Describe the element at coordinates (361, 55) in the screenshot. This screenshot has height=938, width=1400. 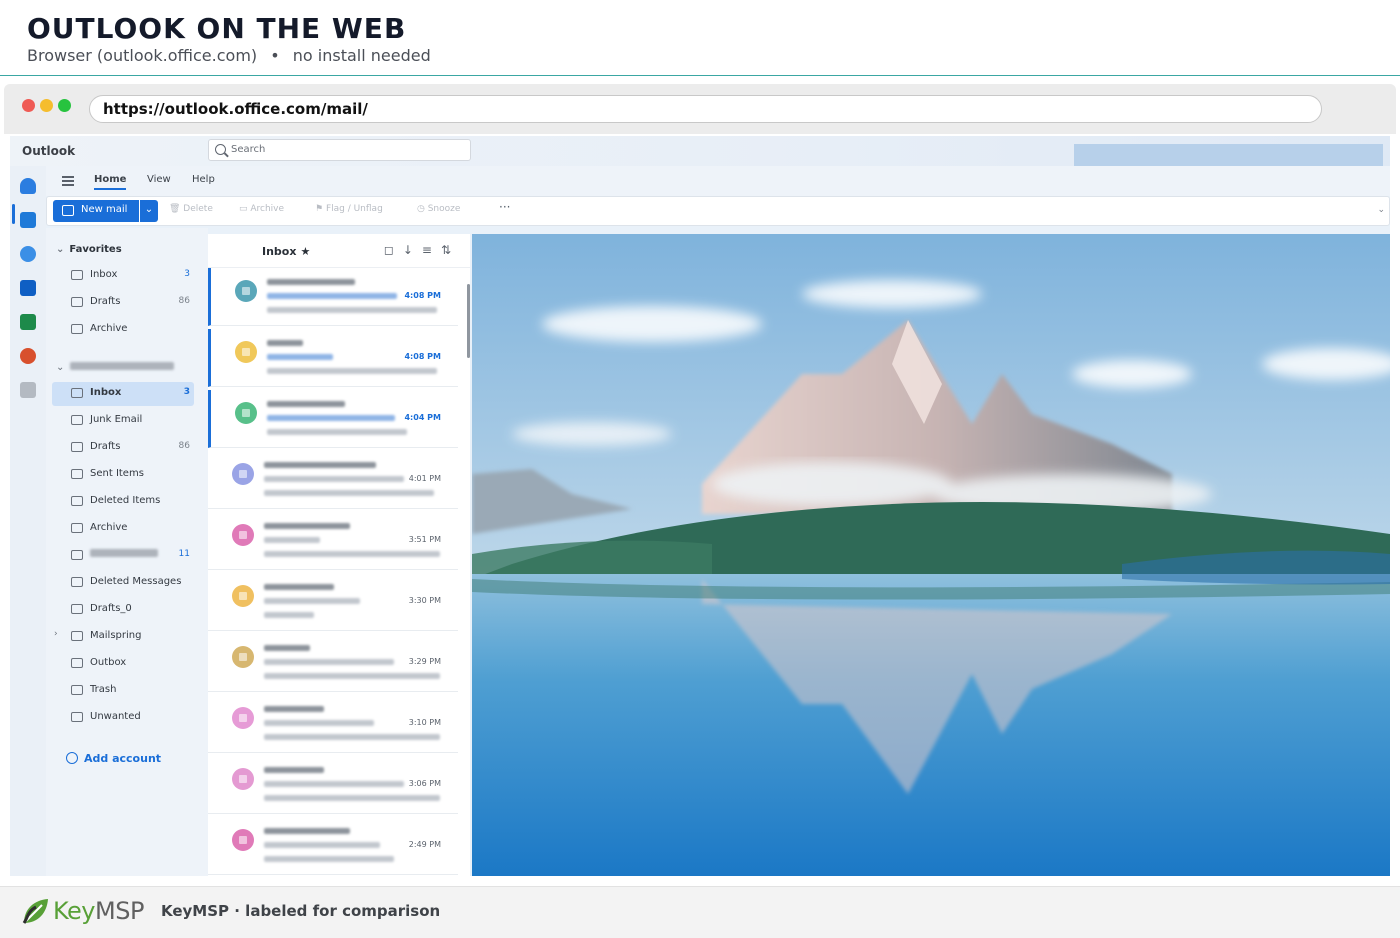
I see `subtitle-note: no install needed` at that location.